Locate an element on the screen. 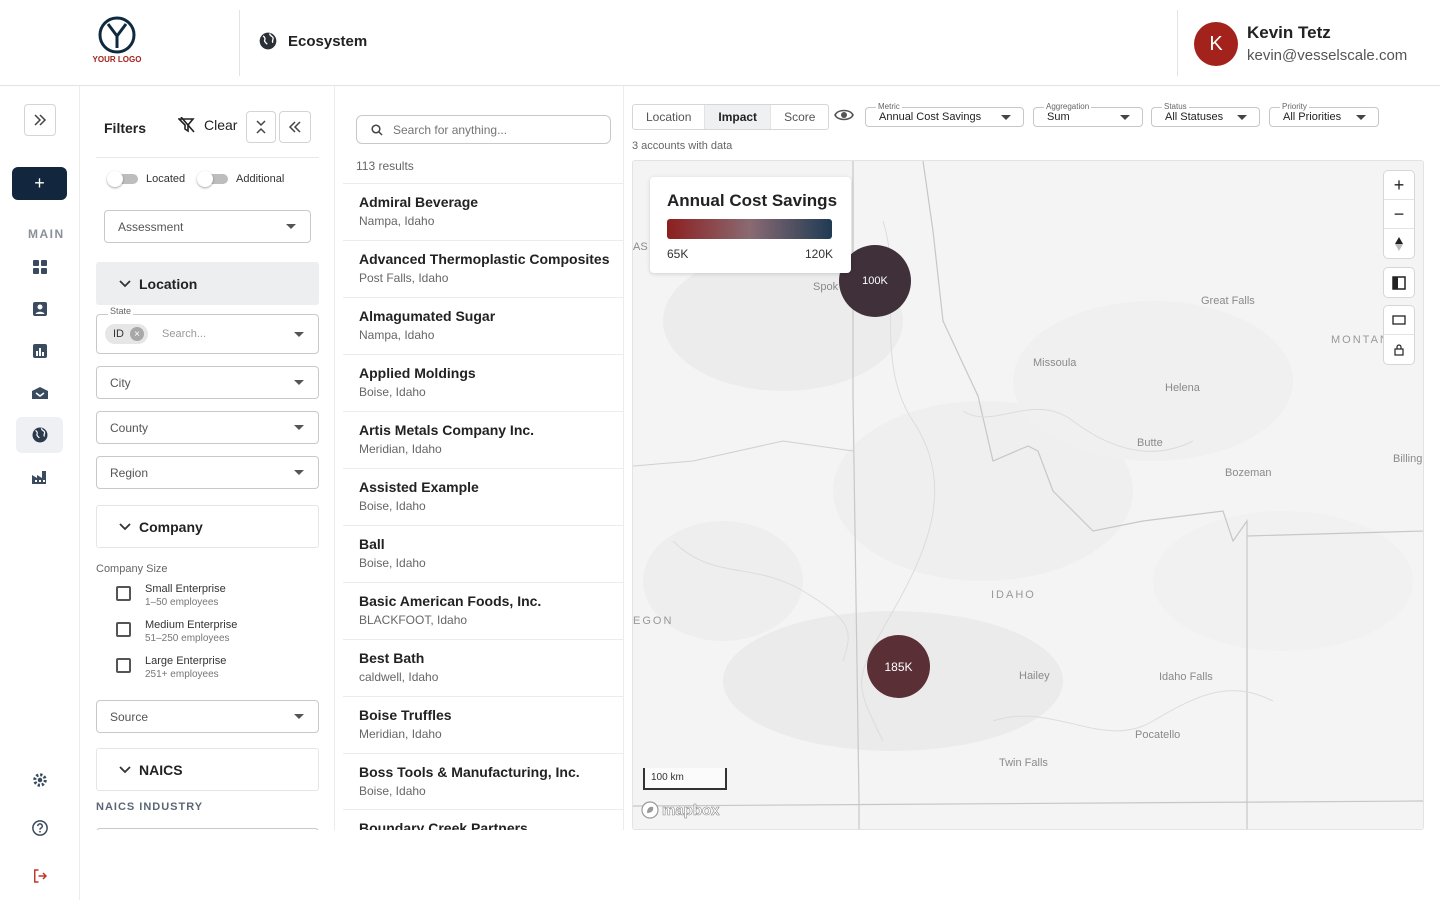  priority-select: Priority All Priorities is located at coordinates (1324, 114).